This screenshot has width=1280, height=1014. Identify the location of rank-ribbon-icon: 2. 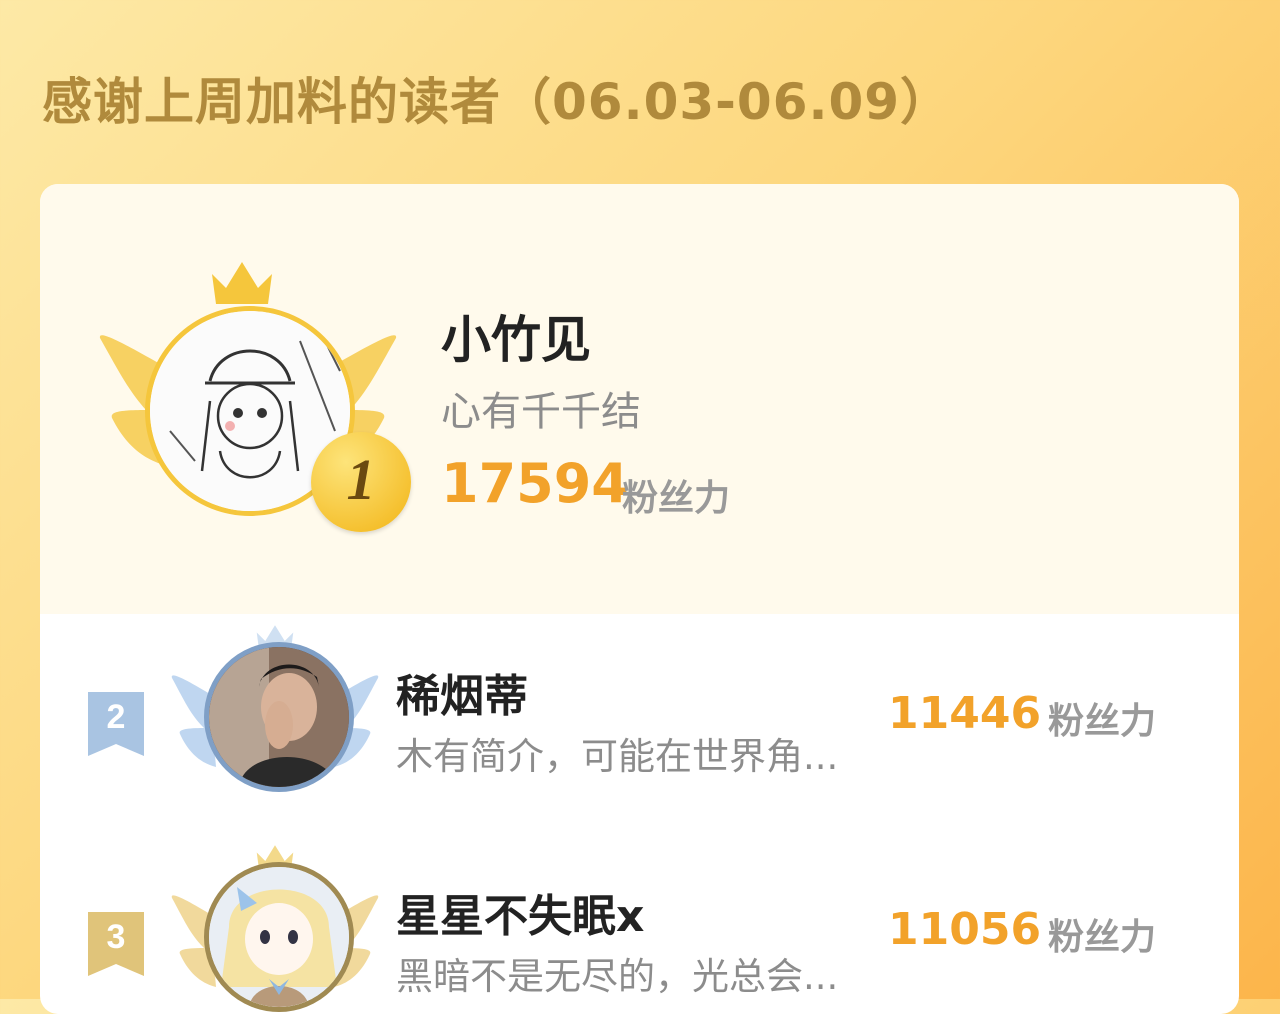
(116, 725).